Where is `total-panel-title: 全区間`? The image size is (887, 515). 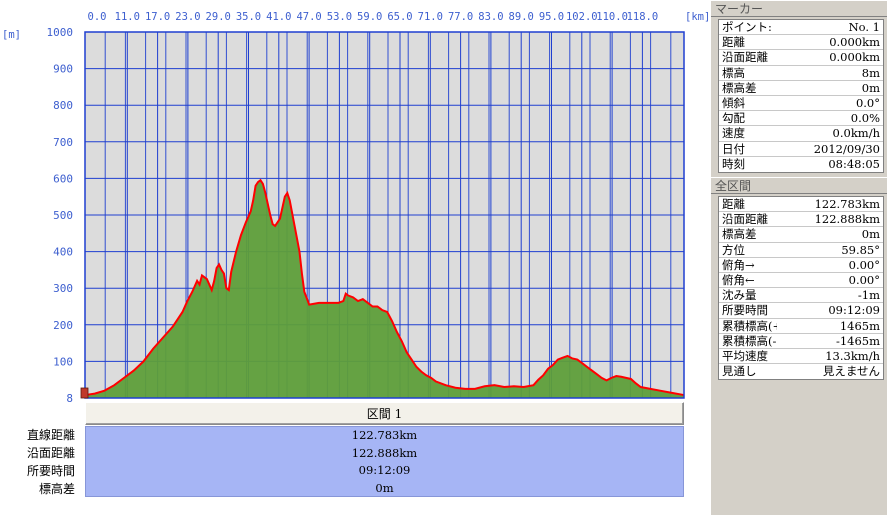 total-panel-title: 全区間 is located at coordinates (799, 185).